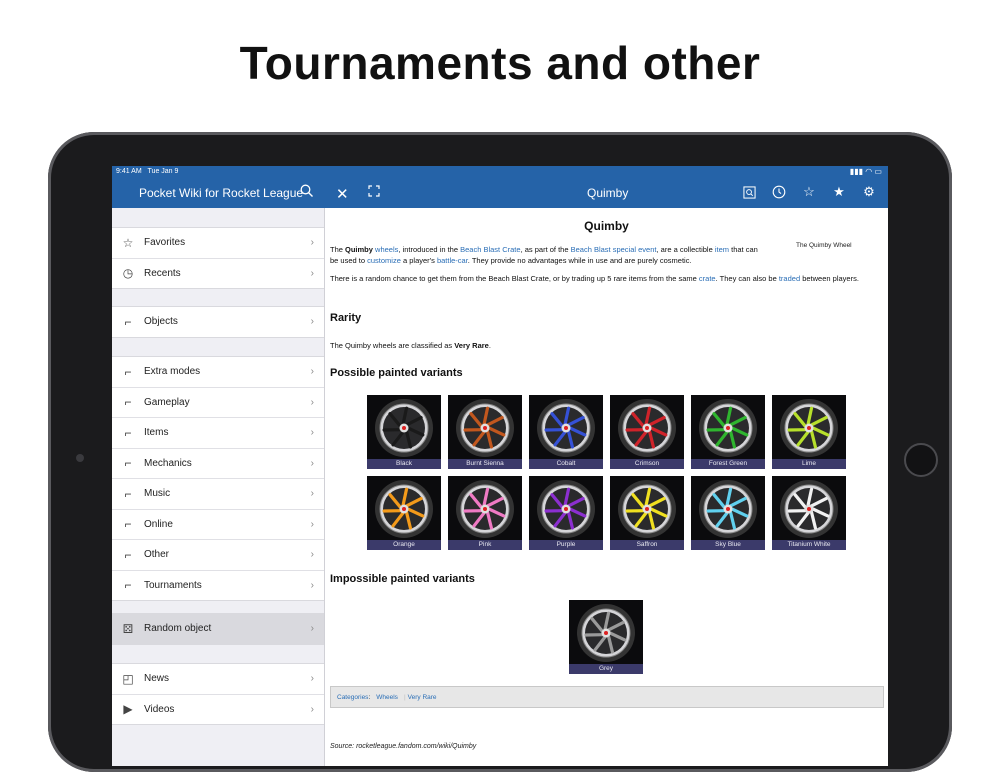 The width and height of the screenshot is (1000, 772). What do you see at coordinates (168, 463) in the screenshot?
I see `sidebar-item-label: Mechanics` at bounding box center [168, 463].